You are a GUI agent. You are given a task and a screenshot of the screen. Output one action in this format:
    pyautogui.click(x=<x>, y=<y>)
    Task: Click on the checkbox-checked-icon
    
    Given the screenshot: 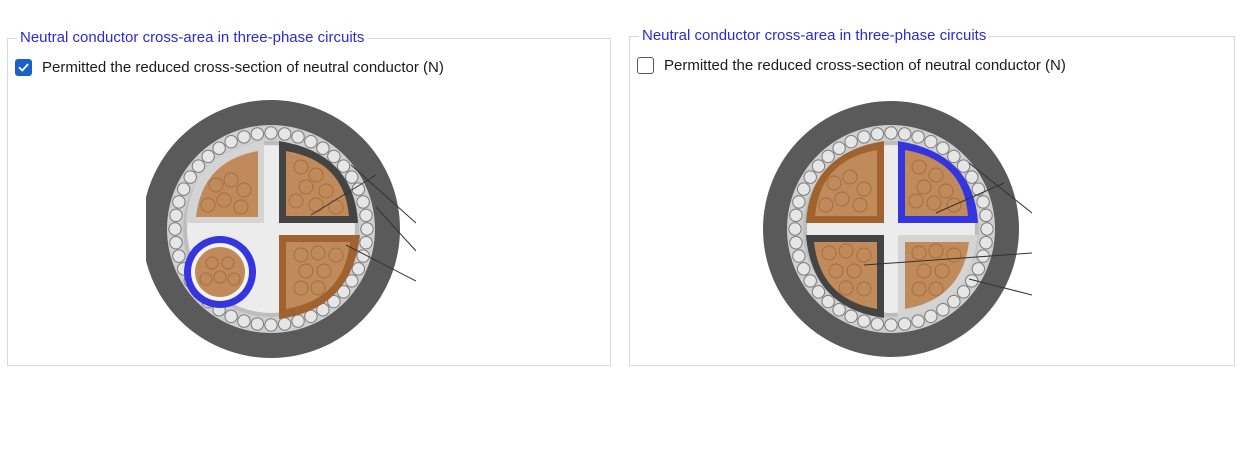 What is the action you would take?
    pyautogui.click(x=23, y=67)
    